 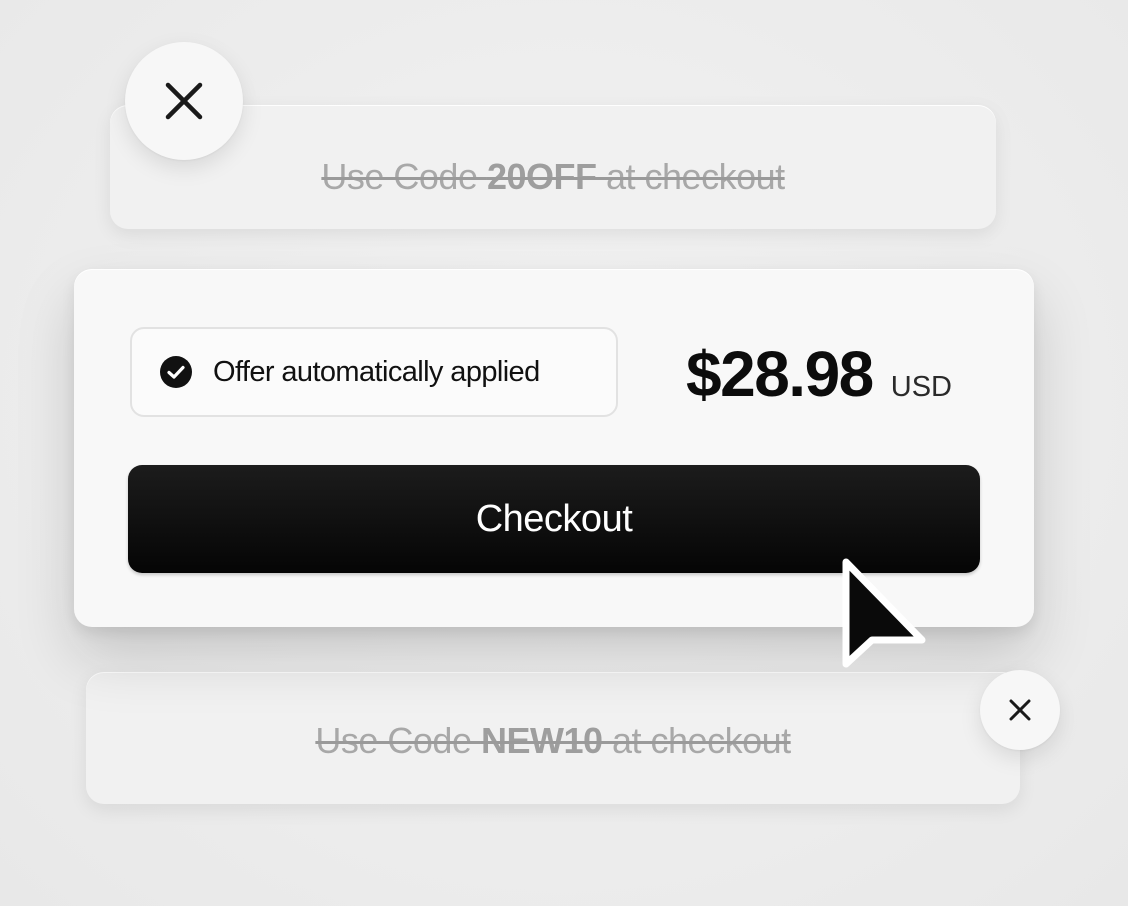 I want to click on offer-applied-badge: Offer automatically applied, so click(x=374, y=372).